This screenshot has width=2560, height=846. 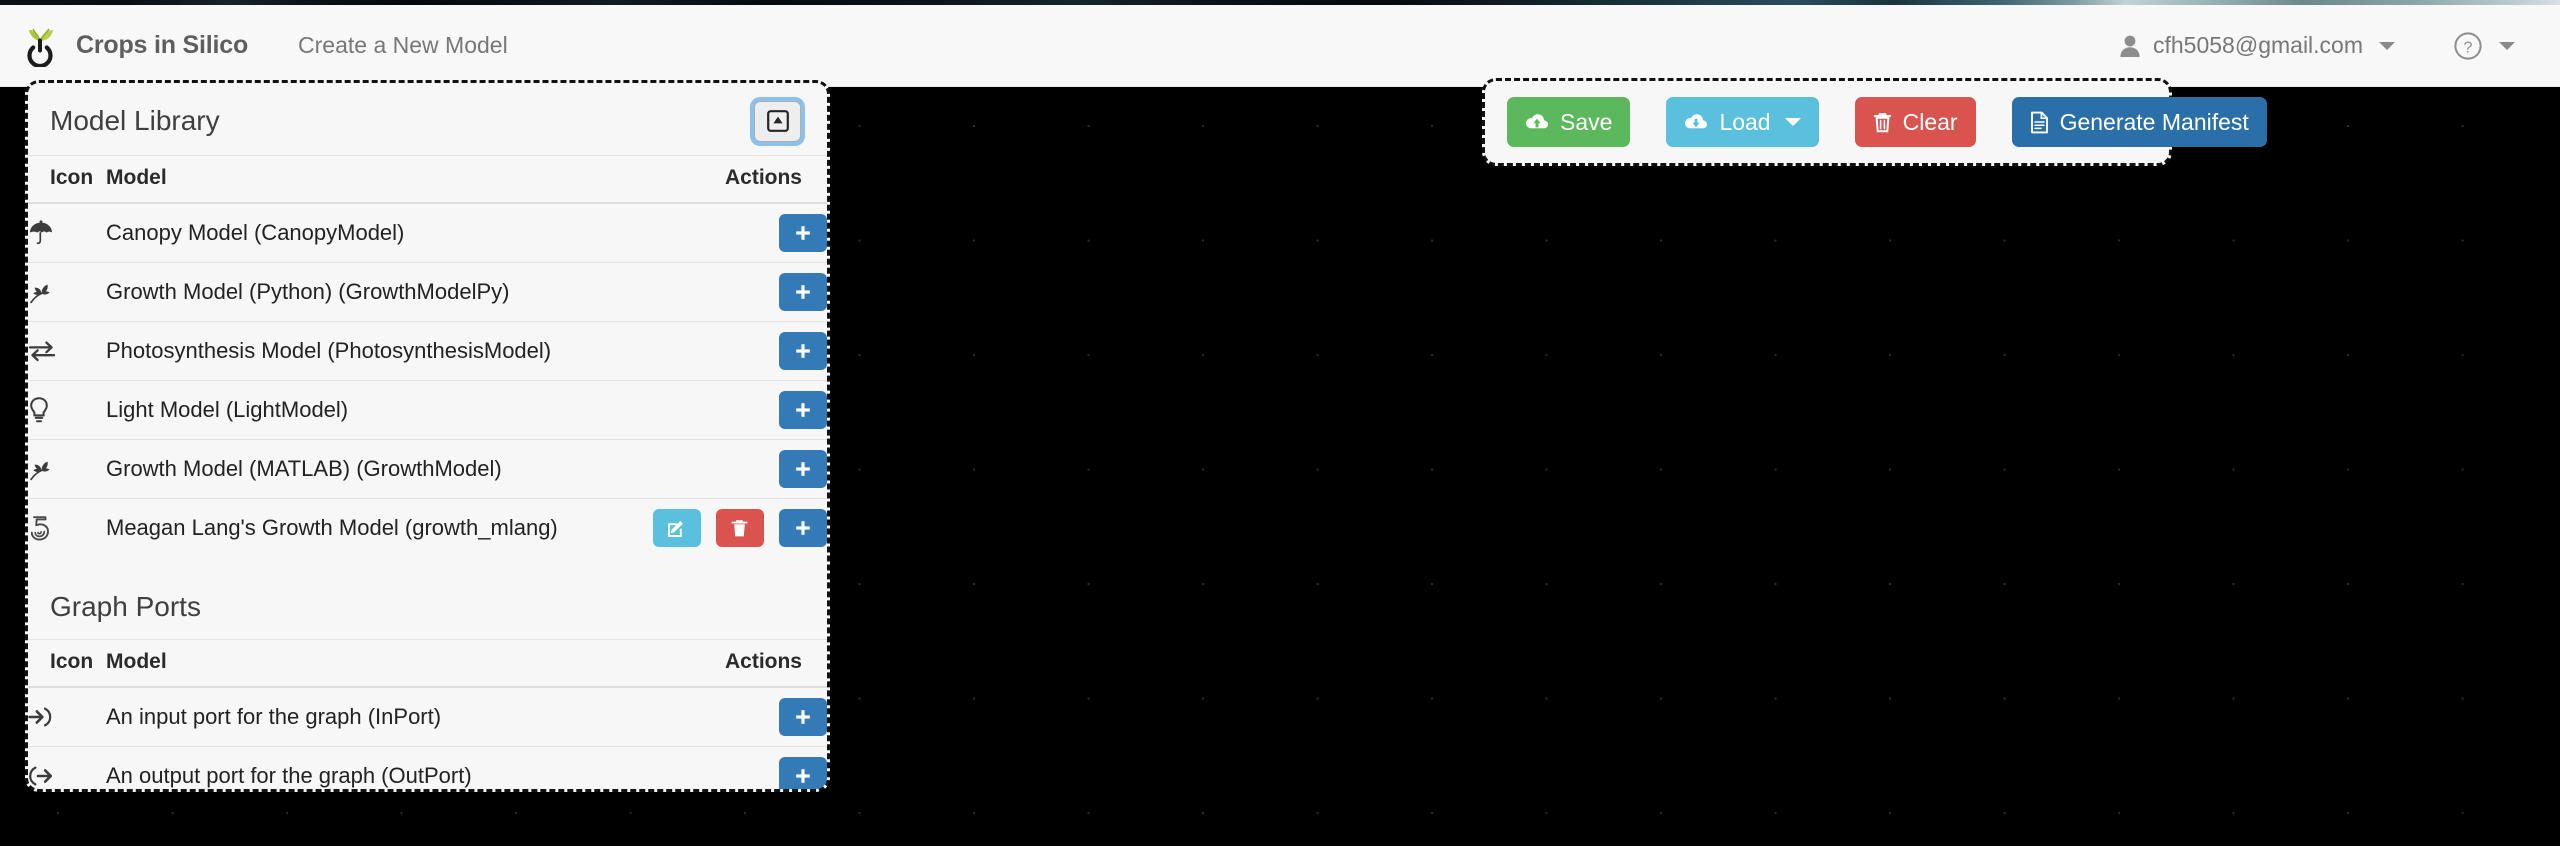 What do you see at coordinates (403, 45) in the screenshot?
I see `nav-link-create-new-model: Create a New Model` at bounding box center [403, 45].